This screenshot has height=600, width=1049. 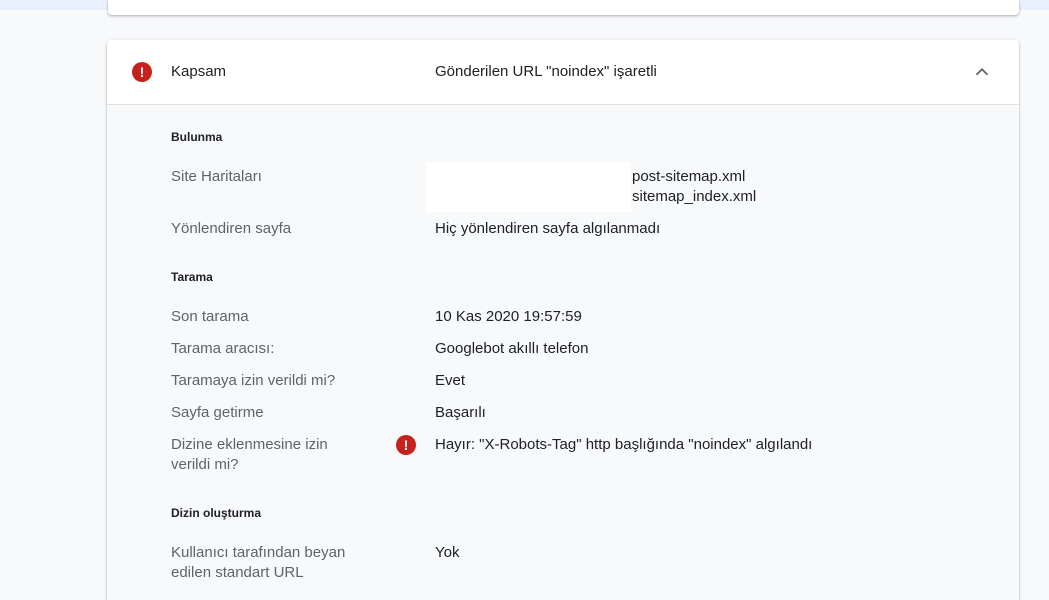 What do you see at coordinates (689, 176) in the screenshot?
I see `sitemap-item: post-sitemap.xml` at bounding box center [689, 176].